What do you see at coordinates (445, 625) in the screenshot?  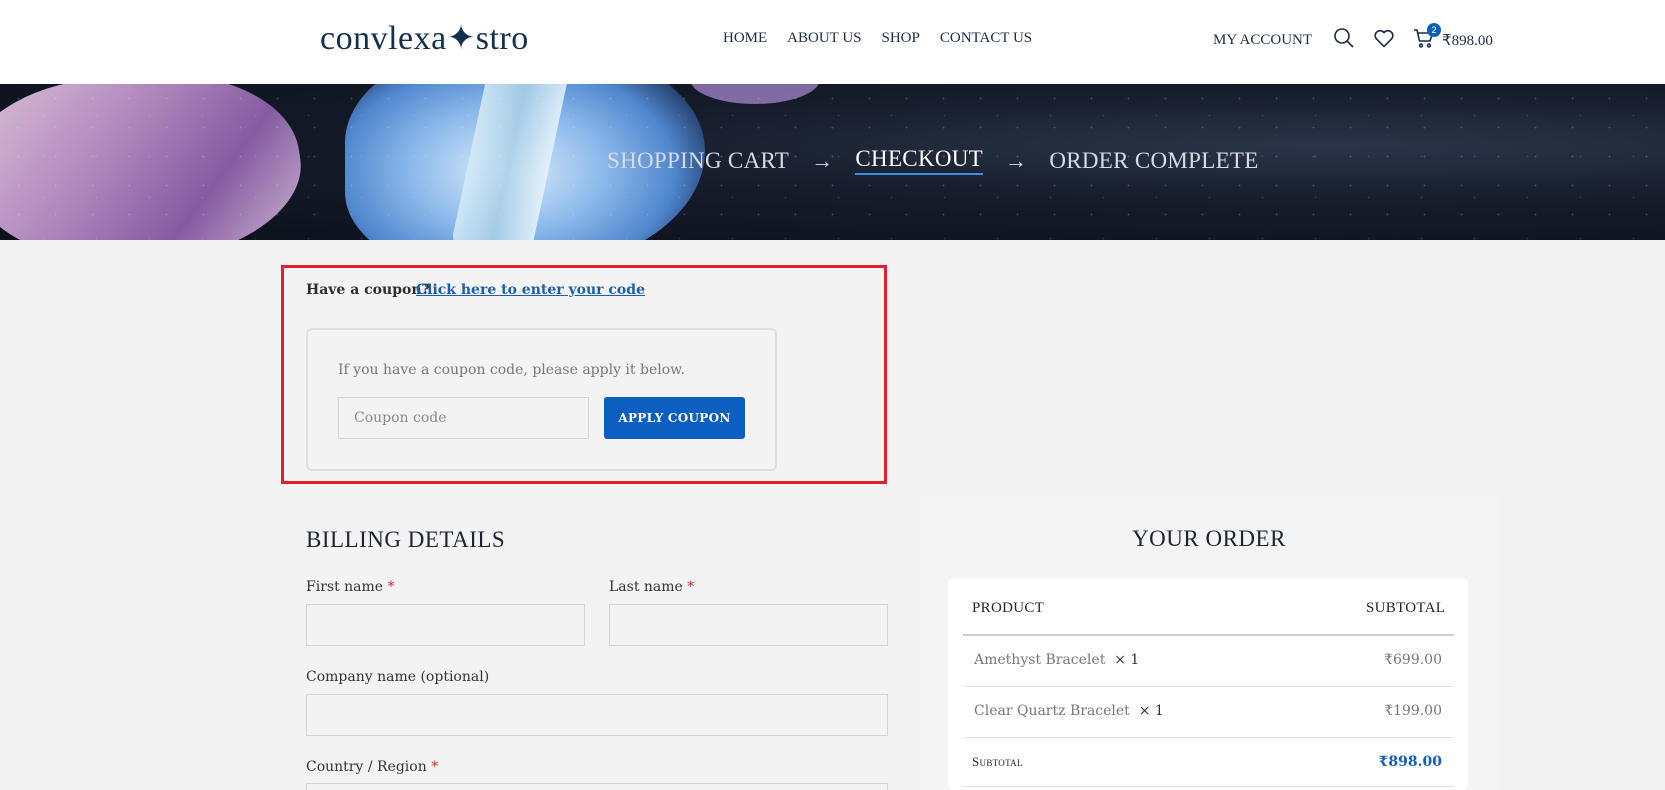 I see `first-name-field` at bounding box center [445, 625].